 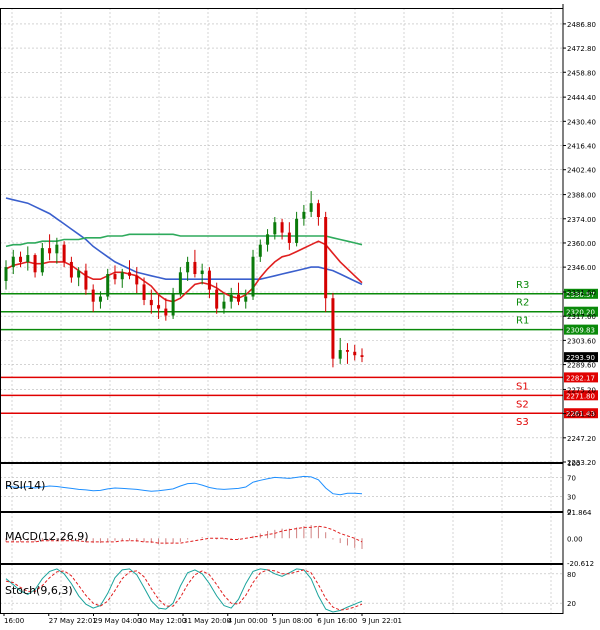 What do you see at coordinates (581, 268) in the screenshot?
I see `price-tick-label: 2346.00` at bounding box center [581, 268].